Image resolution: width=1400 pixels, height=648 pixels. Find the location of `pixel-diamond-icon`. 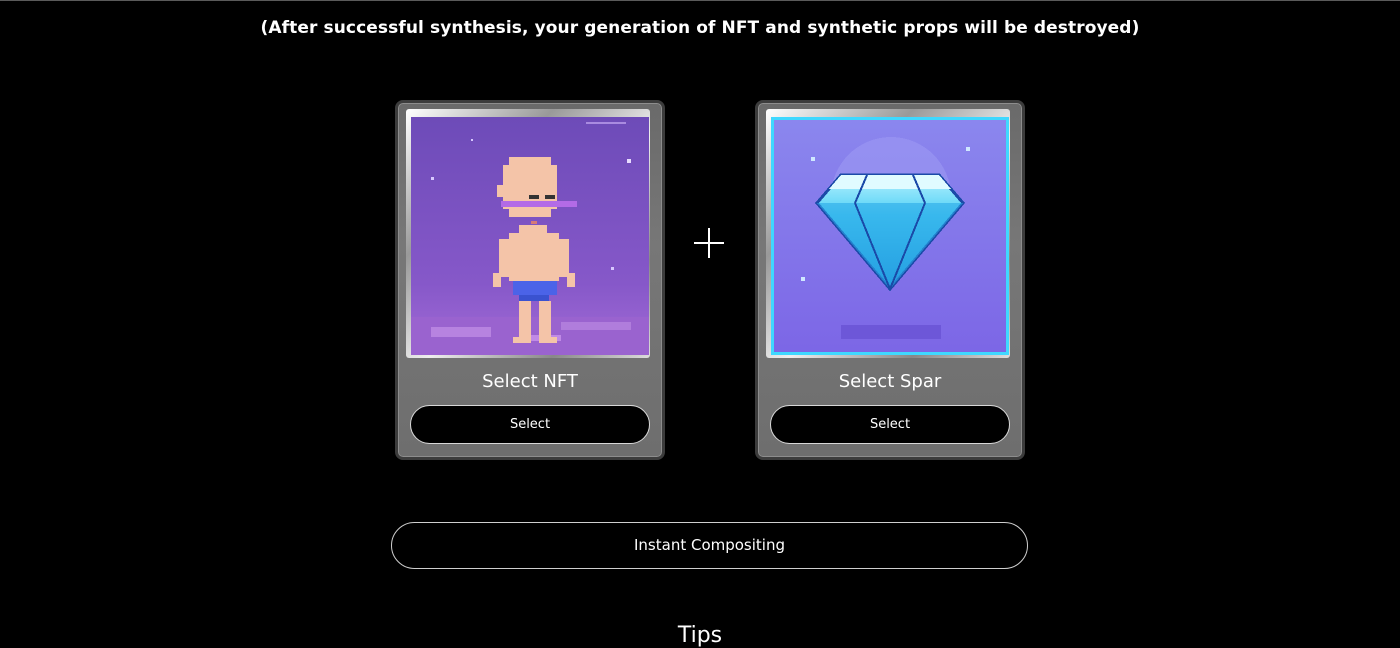

pixel-diamond-icon is located at coordinates (890, 236).